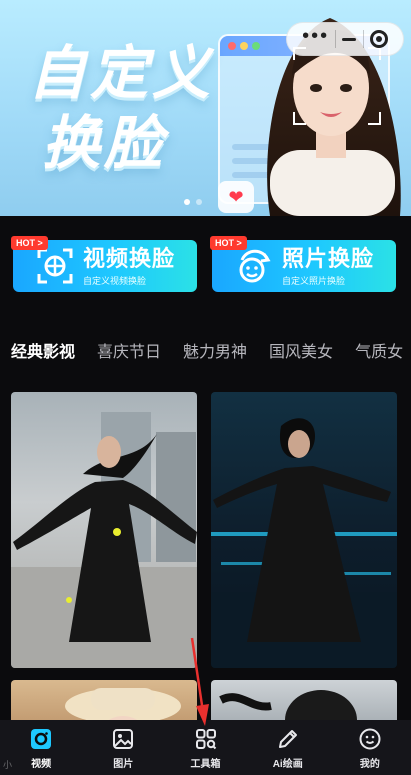  Describe the element at coordinates (370, 739) in the screenshot. I see `smile-face-icon` at that location.